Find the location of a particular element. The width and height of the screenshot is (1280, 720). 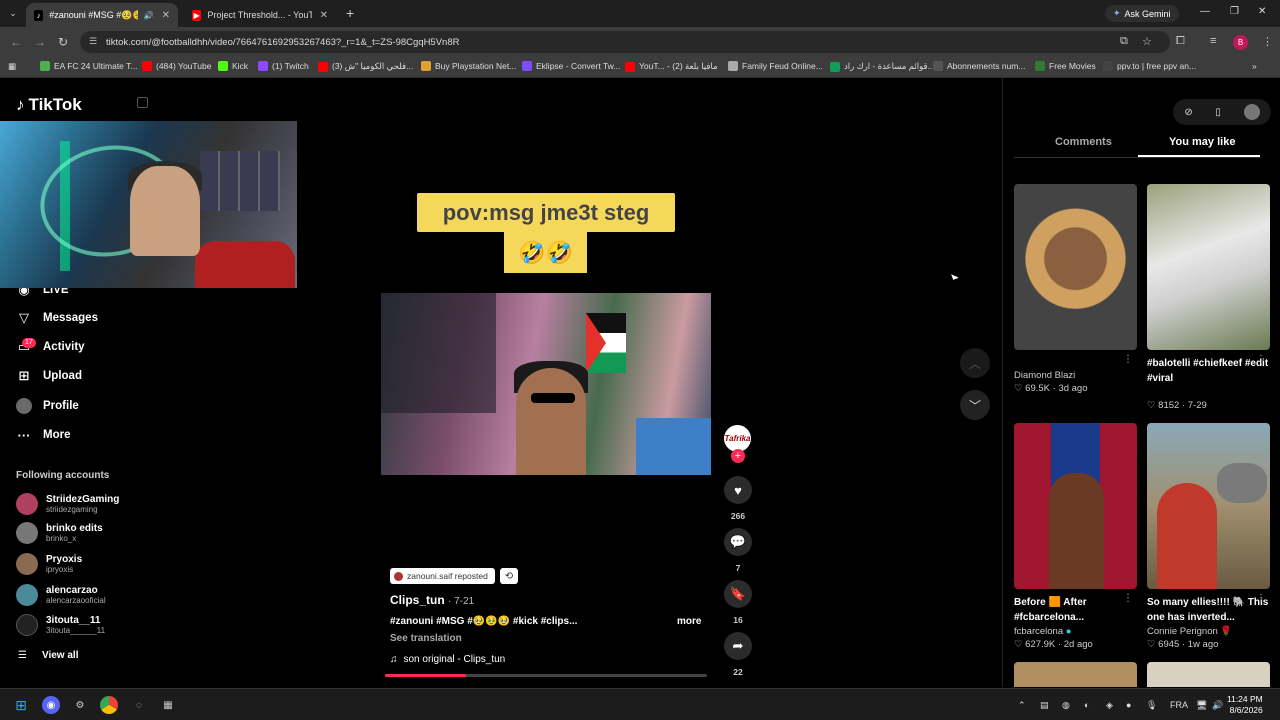

back-icon: ← is located at coordinates (16, 42).